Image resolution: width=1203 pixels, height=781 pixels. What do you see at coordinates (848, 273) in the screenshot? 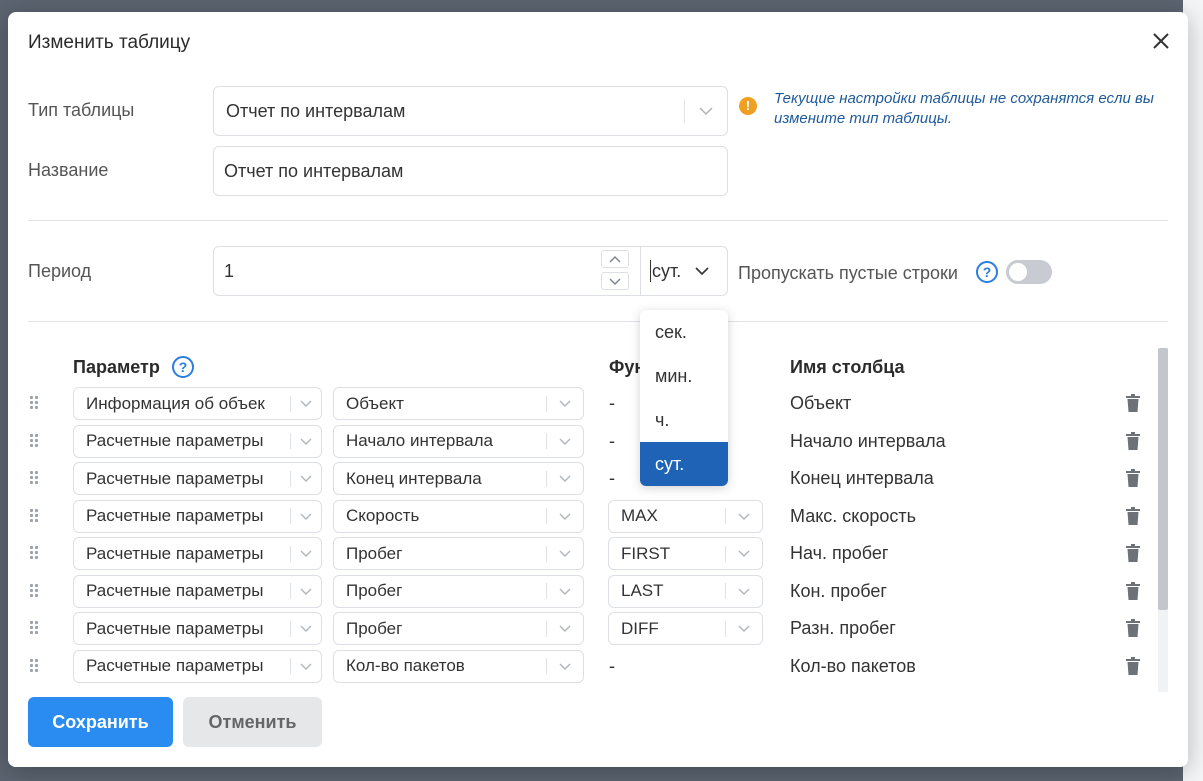
I see `skip-empty-label: Пропускать пустые строки` at bounding box center [848, 273].